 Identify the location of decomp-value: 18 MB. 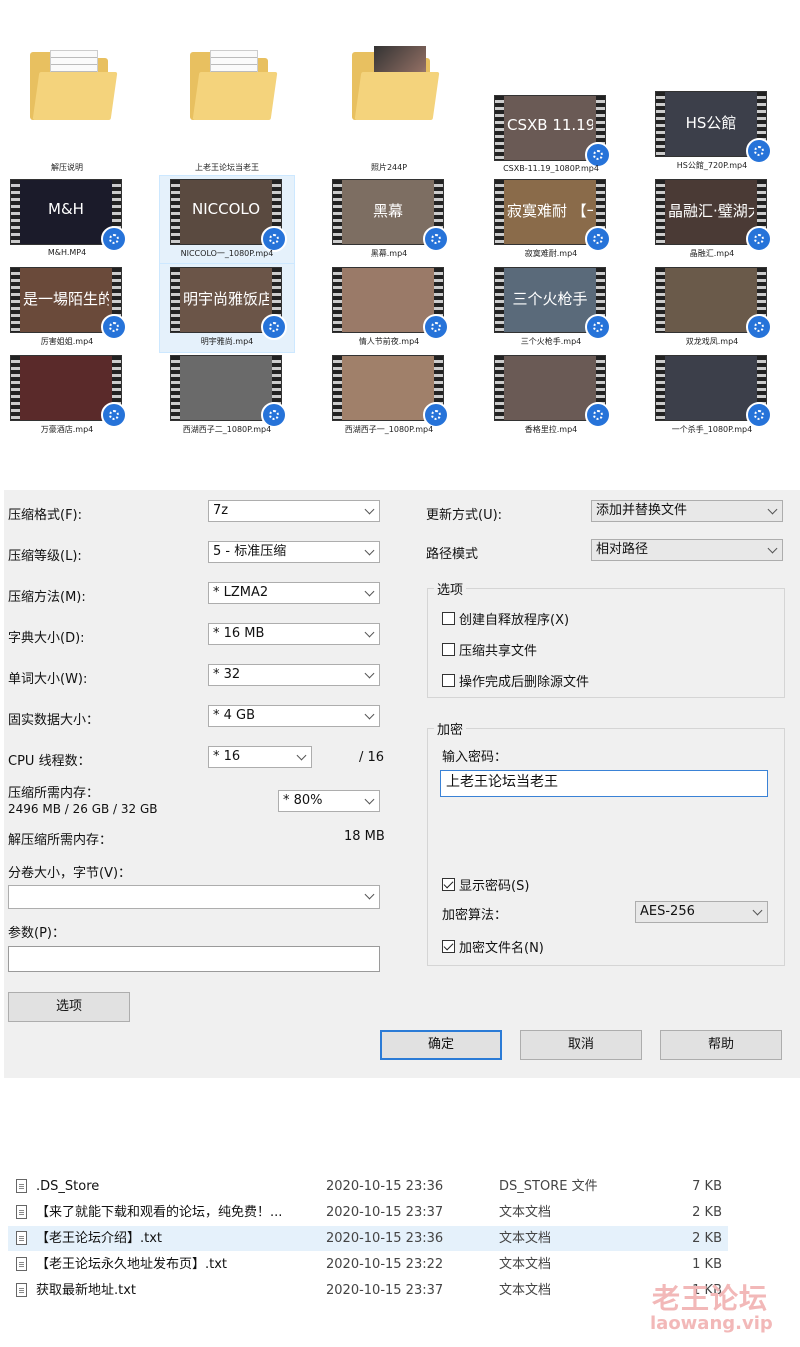
(364, 836).